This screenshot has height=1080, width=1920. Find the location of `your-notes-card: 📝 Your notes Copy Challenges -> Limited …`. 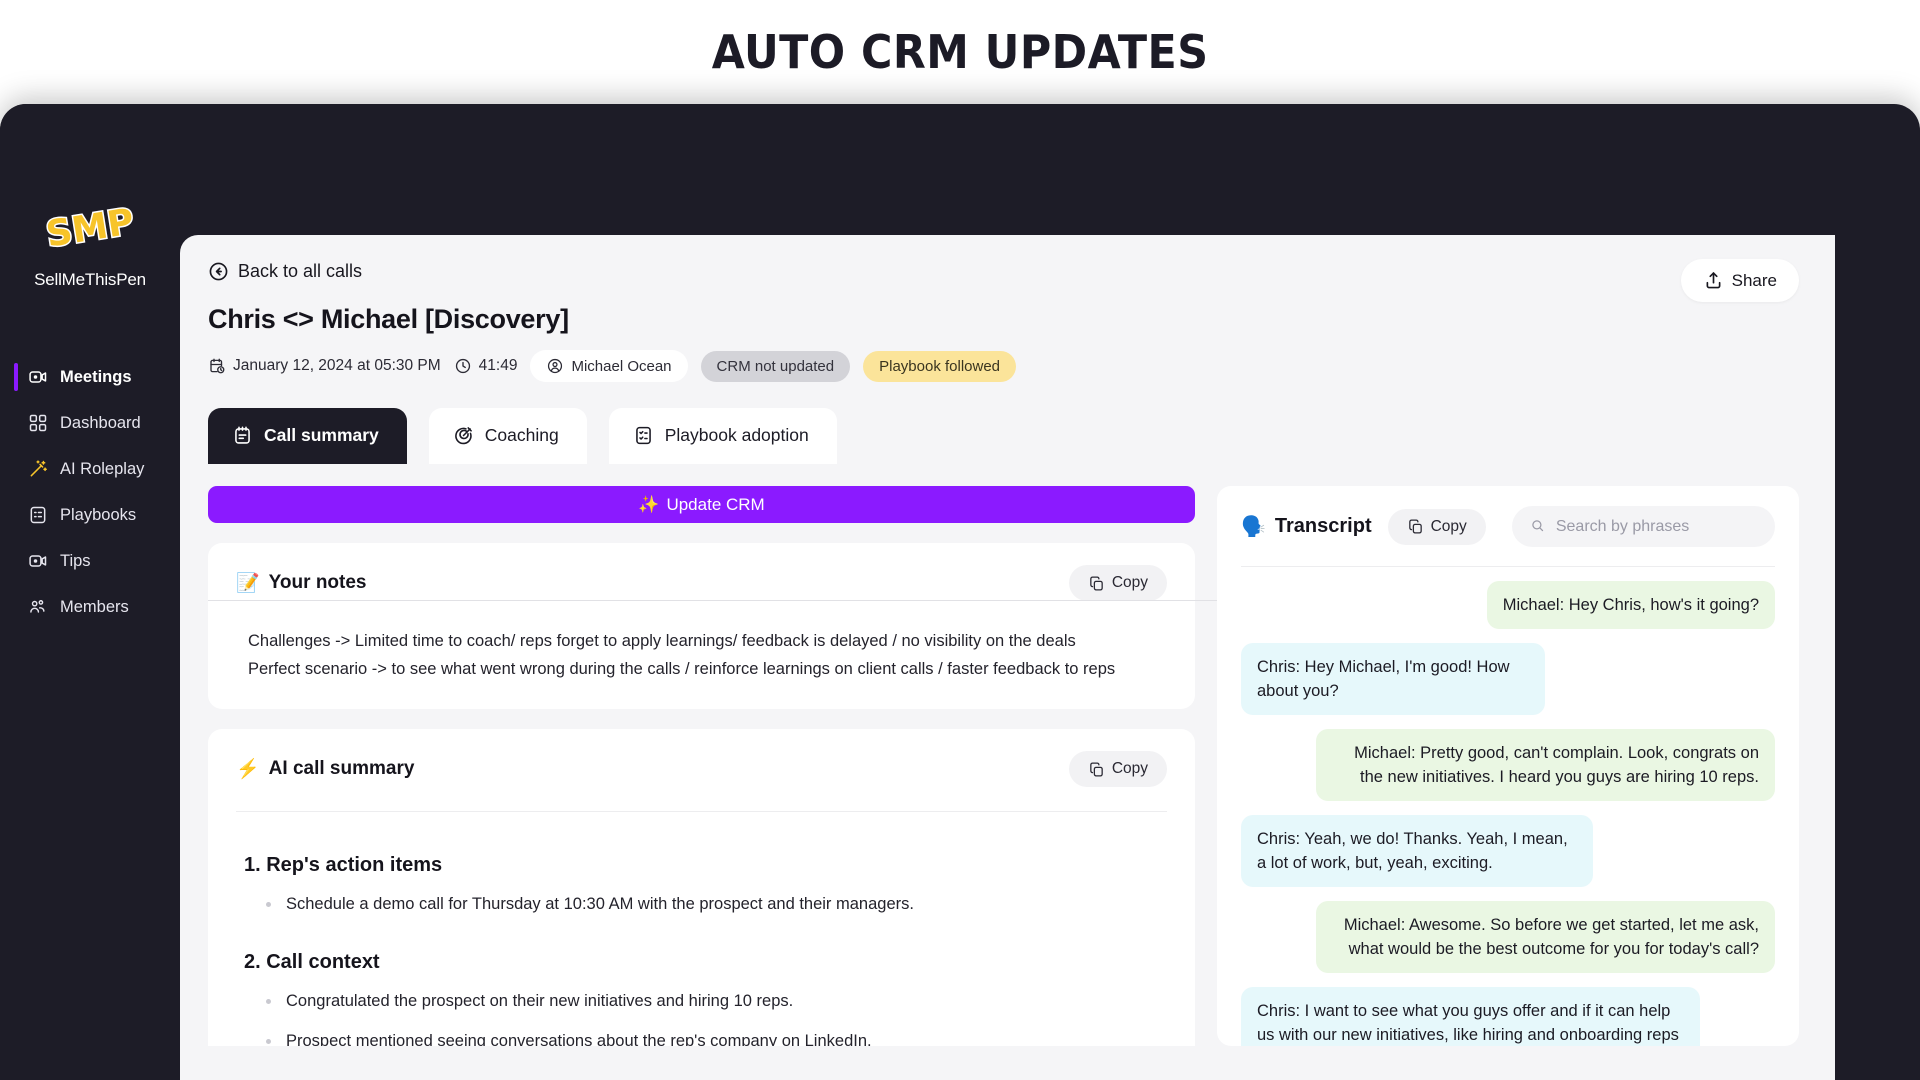

your-notes-card: 📝 Your notes Copy Challenges -> Limited … is located at coordinates (701, 626).